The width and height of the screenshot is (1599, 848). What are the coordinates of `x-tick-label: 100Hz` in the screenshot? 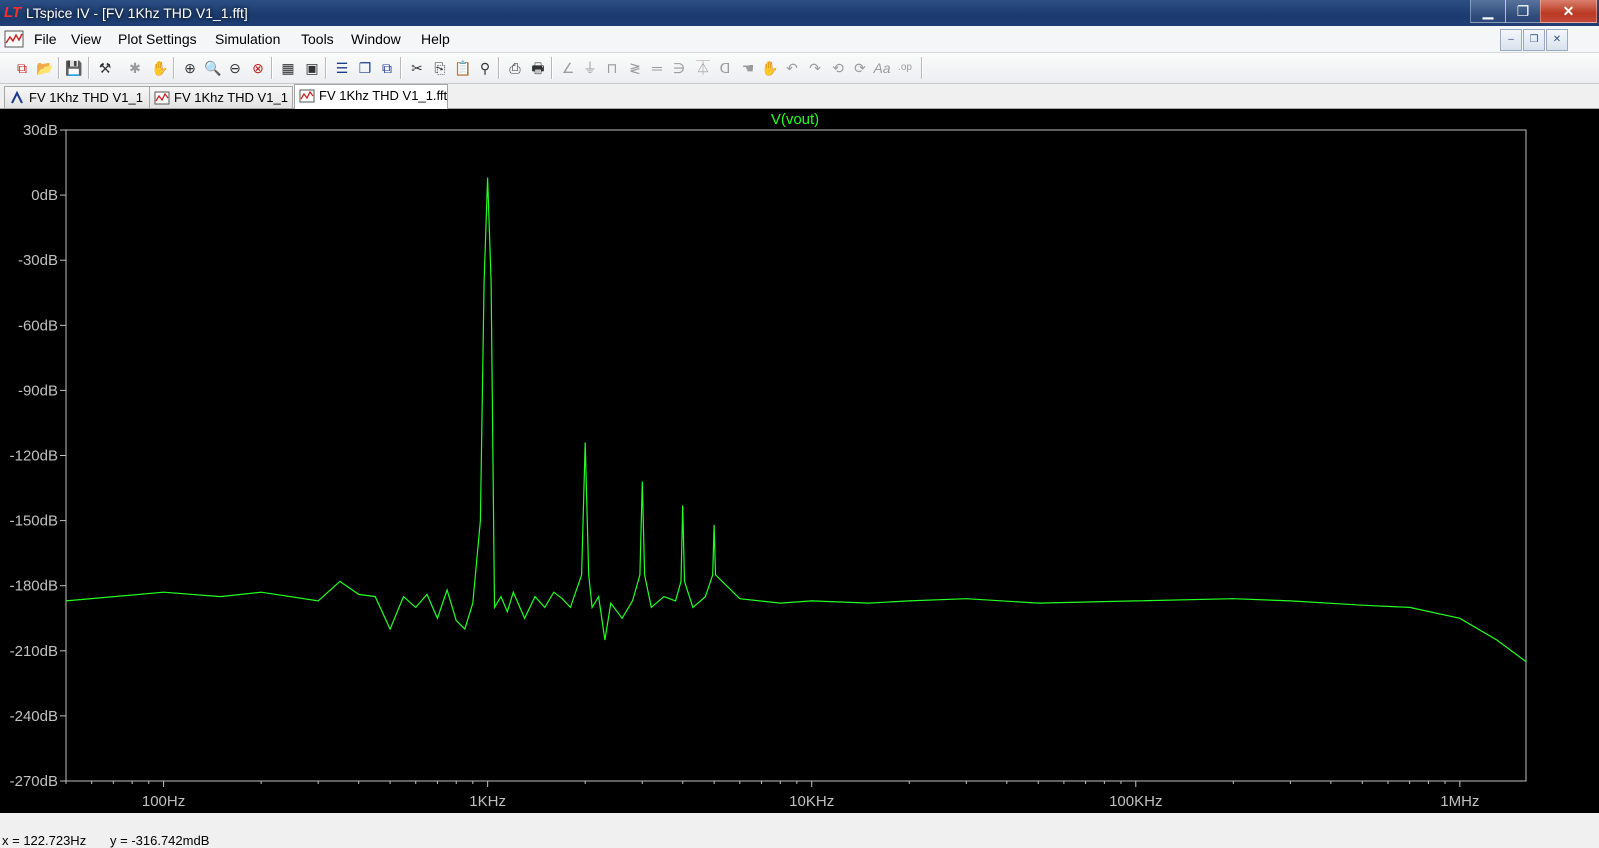 It's located at (163, 801).